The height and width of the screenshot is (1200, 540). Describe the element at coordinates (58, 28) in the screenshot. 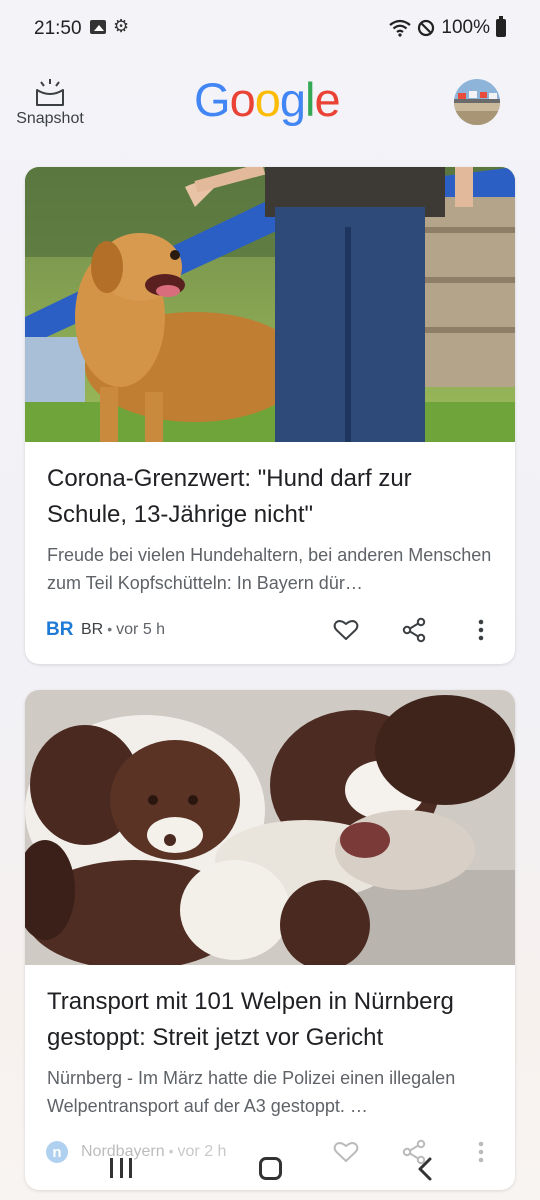

I see `status-time: 21:50` at that location.